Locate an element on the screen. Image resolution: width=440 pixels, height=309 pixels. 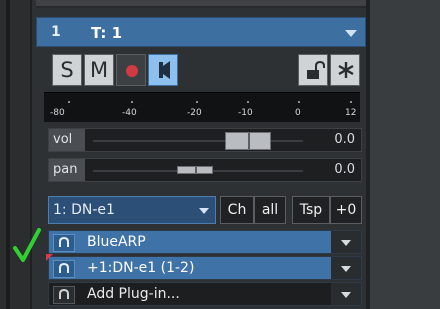
star-button is located at coordinates (345, 70).